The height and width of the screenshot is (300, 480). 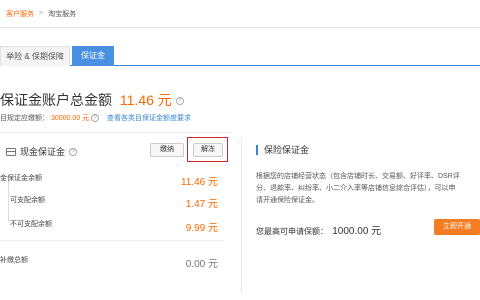 What do you see at coordinates (199, 182) in the screenshot?
I see `balance-value: 11.46 元` at bounding box center [199, 182].